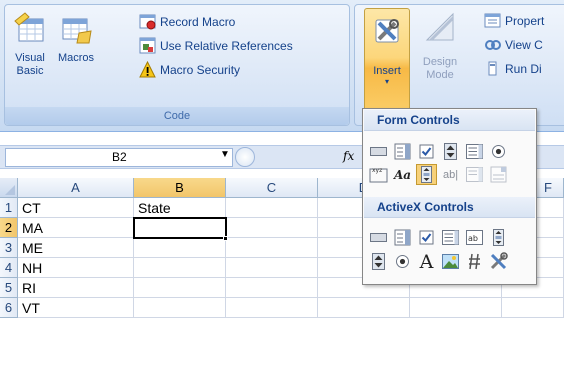  What do you see at coordinates (30, 44) in the screenshot?
I see `visual-basic-button: Visual Basic` at bounding box center [30, 44].